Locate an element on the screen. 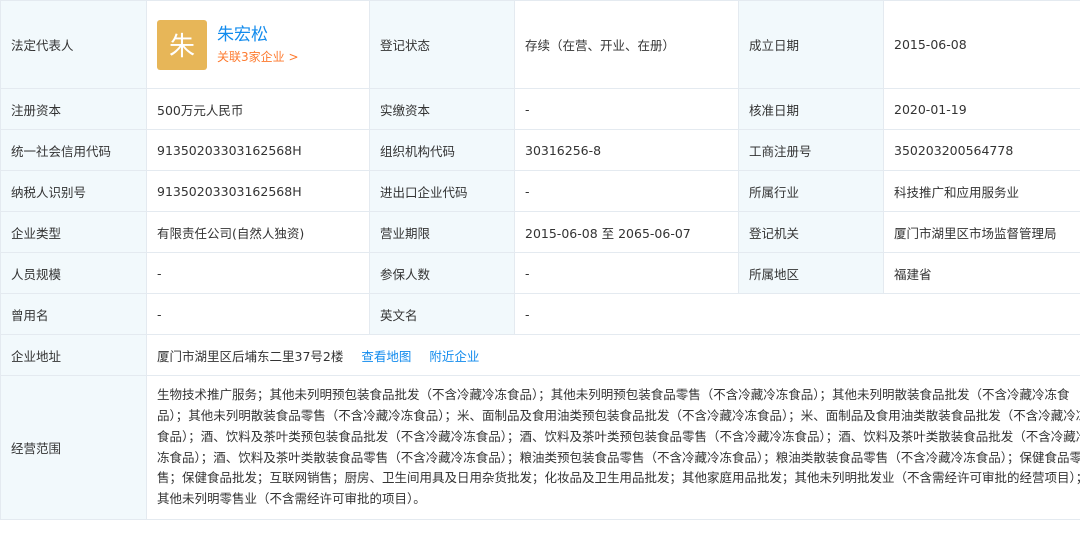  address-value: 厦门市湖里区后埔东二里37号2楼 is located at coordinates (250, 356).